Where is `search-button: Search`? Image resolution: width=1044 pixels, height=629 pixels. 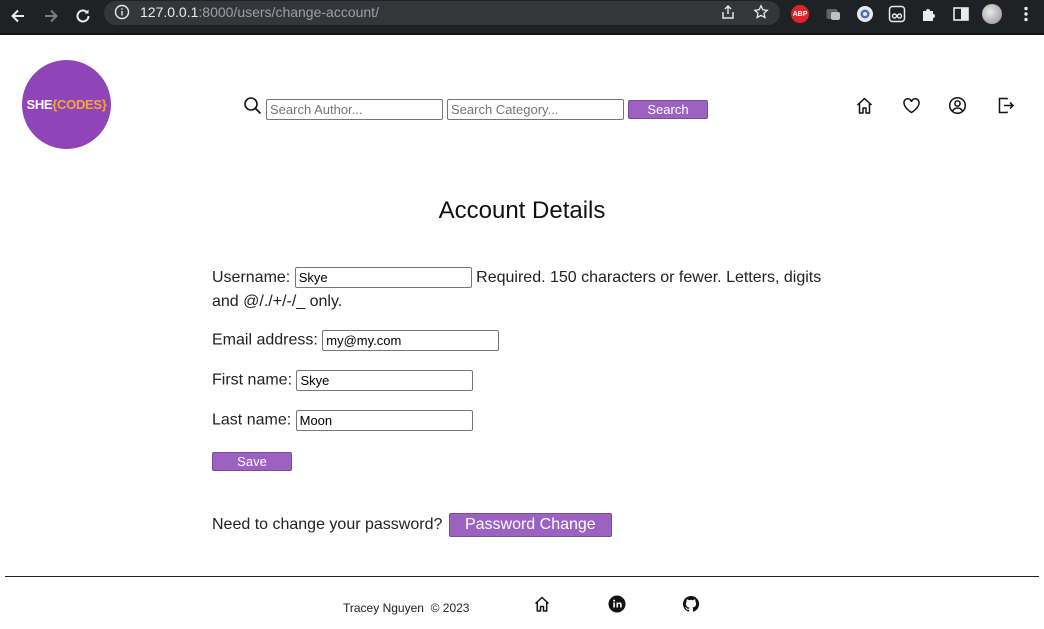 search-button: Search is located at coordinates (668, 109).